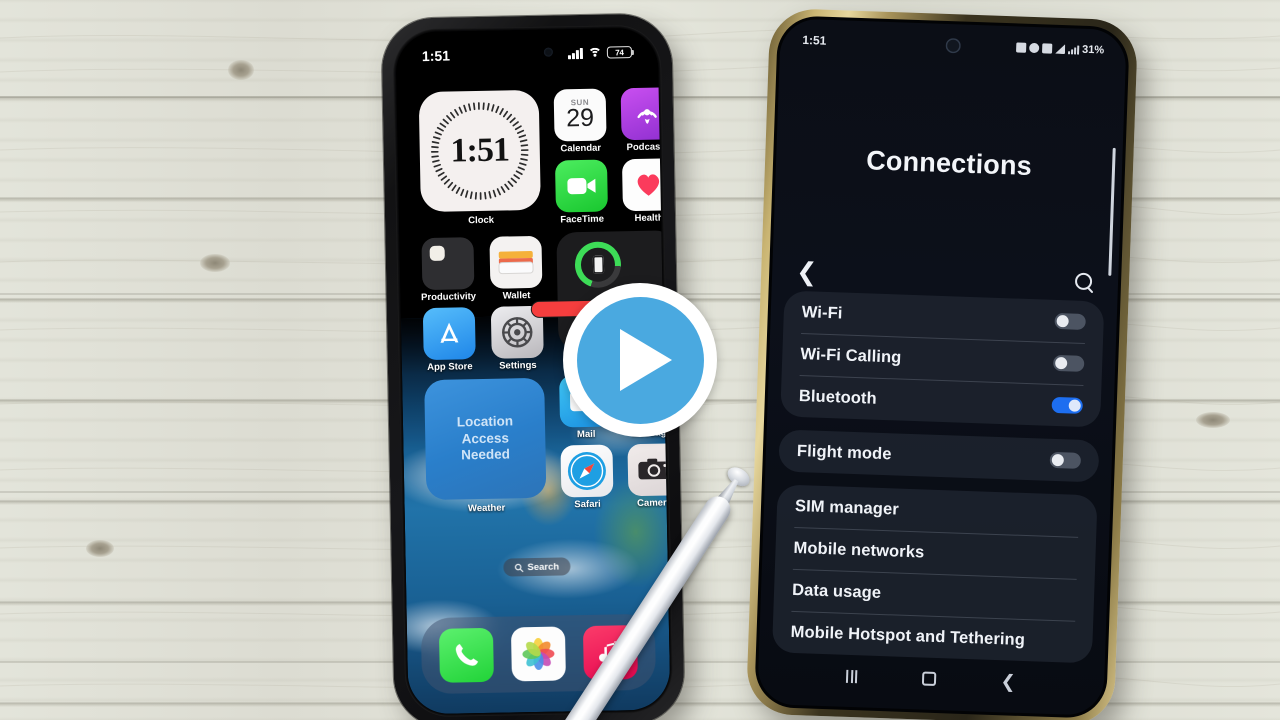 This screenshot has width=1280, height=720. I want to click on toggles-card: Wi-Fi Wi-Fi Calling Bluetooth, so click(942, 359).